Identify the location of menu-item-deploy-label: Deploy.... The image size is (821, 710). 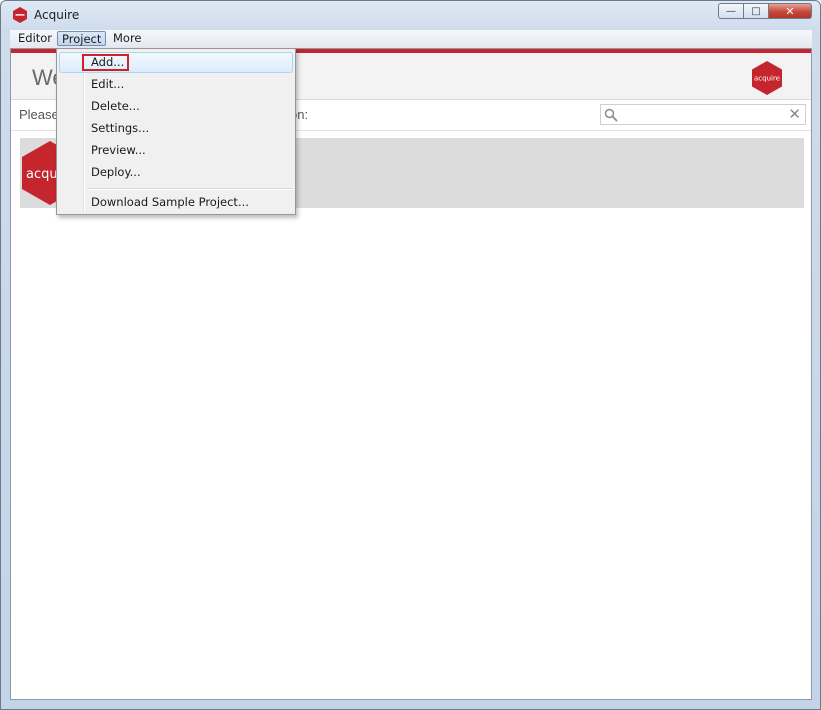
(116, 172).